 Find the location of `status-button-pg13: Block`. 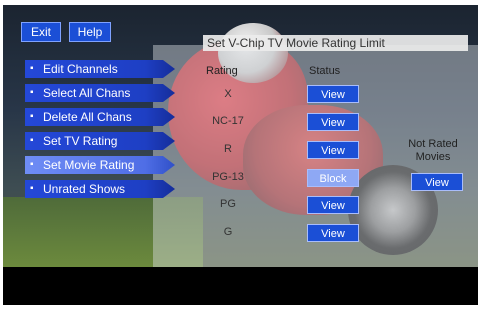

status-button-pg13: Block is located at coordinates (333, 178).